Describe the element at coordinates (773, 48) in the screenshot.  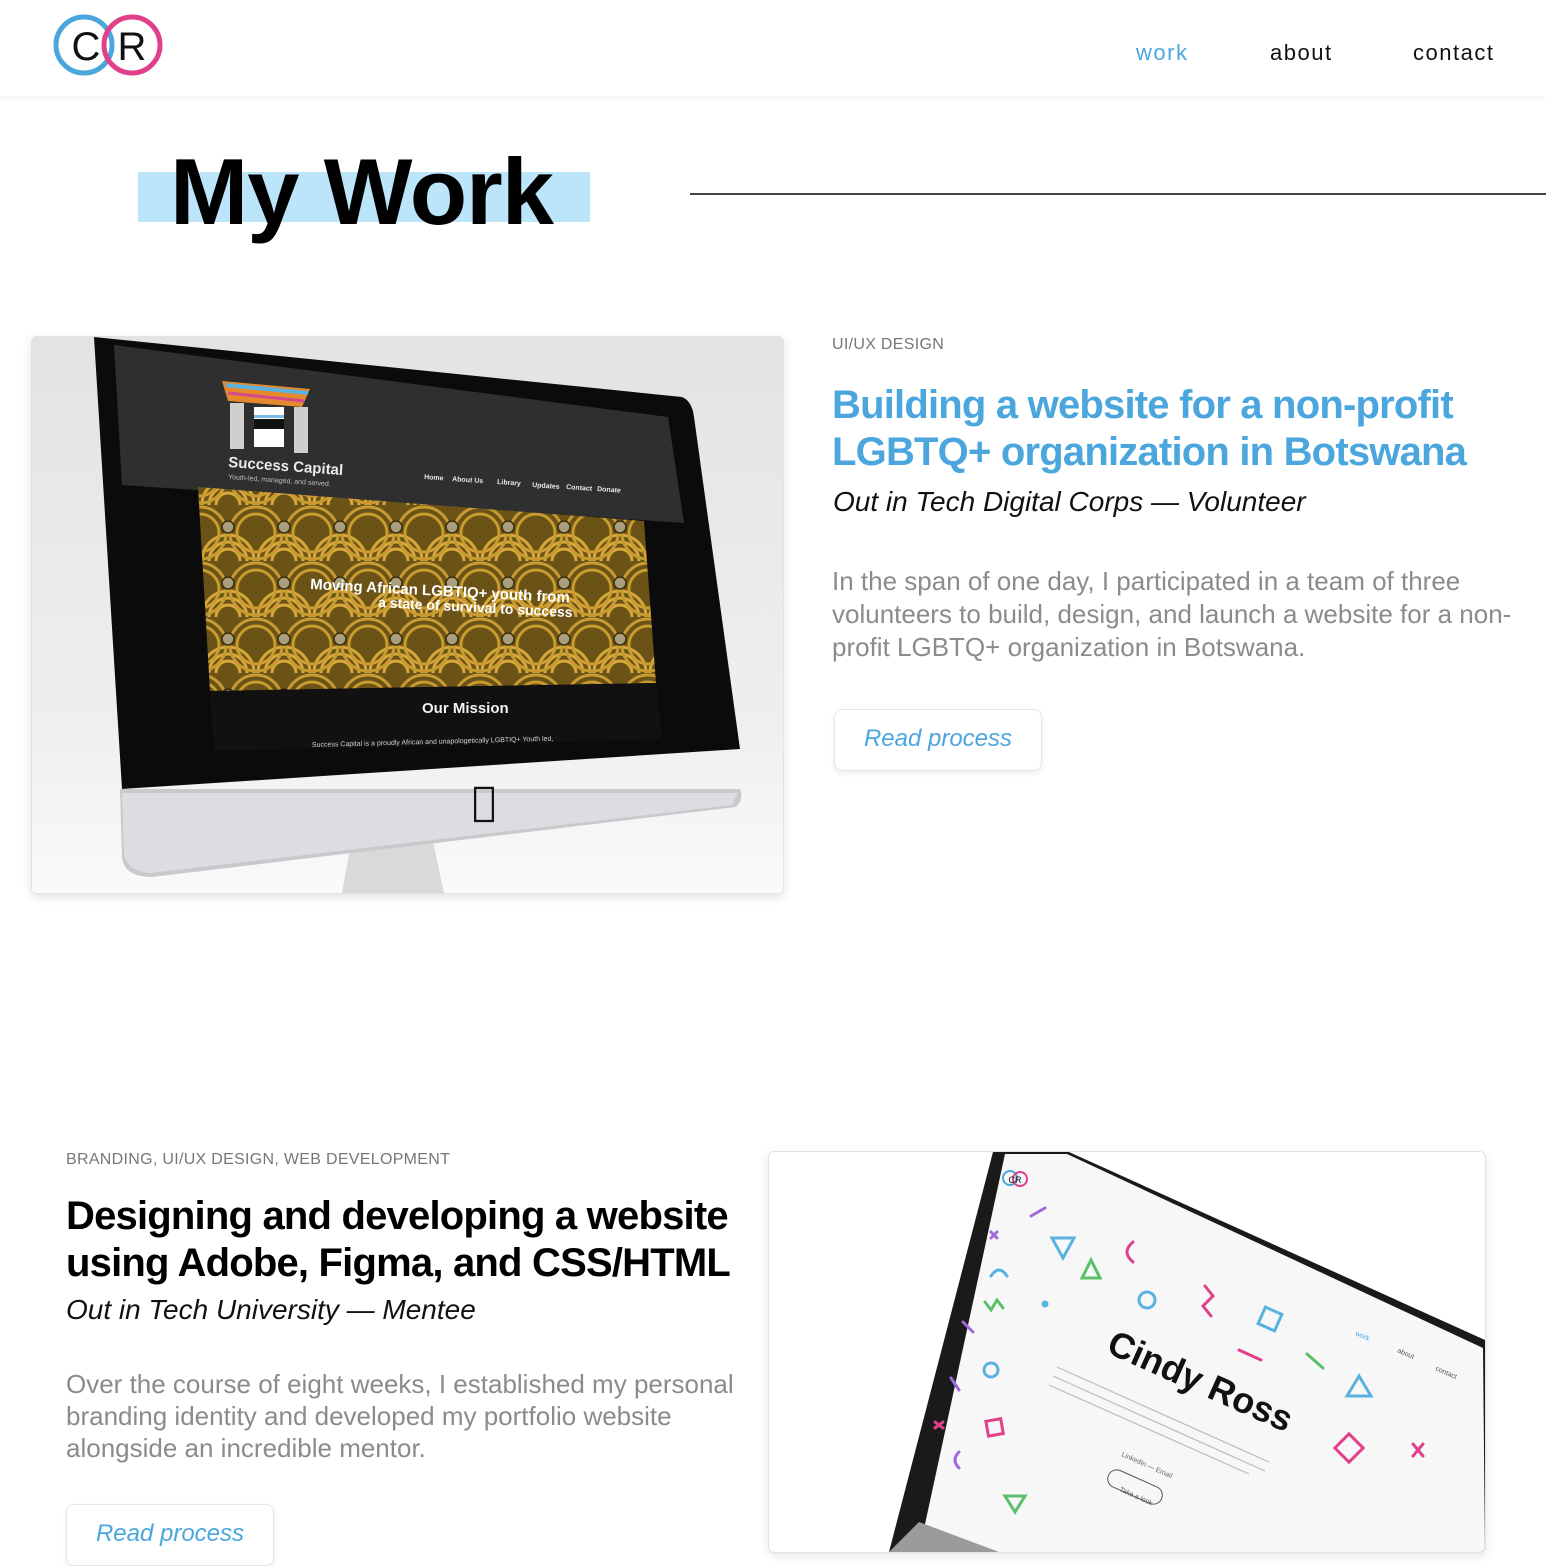
I see `site-header: C R work about contact` at that location.